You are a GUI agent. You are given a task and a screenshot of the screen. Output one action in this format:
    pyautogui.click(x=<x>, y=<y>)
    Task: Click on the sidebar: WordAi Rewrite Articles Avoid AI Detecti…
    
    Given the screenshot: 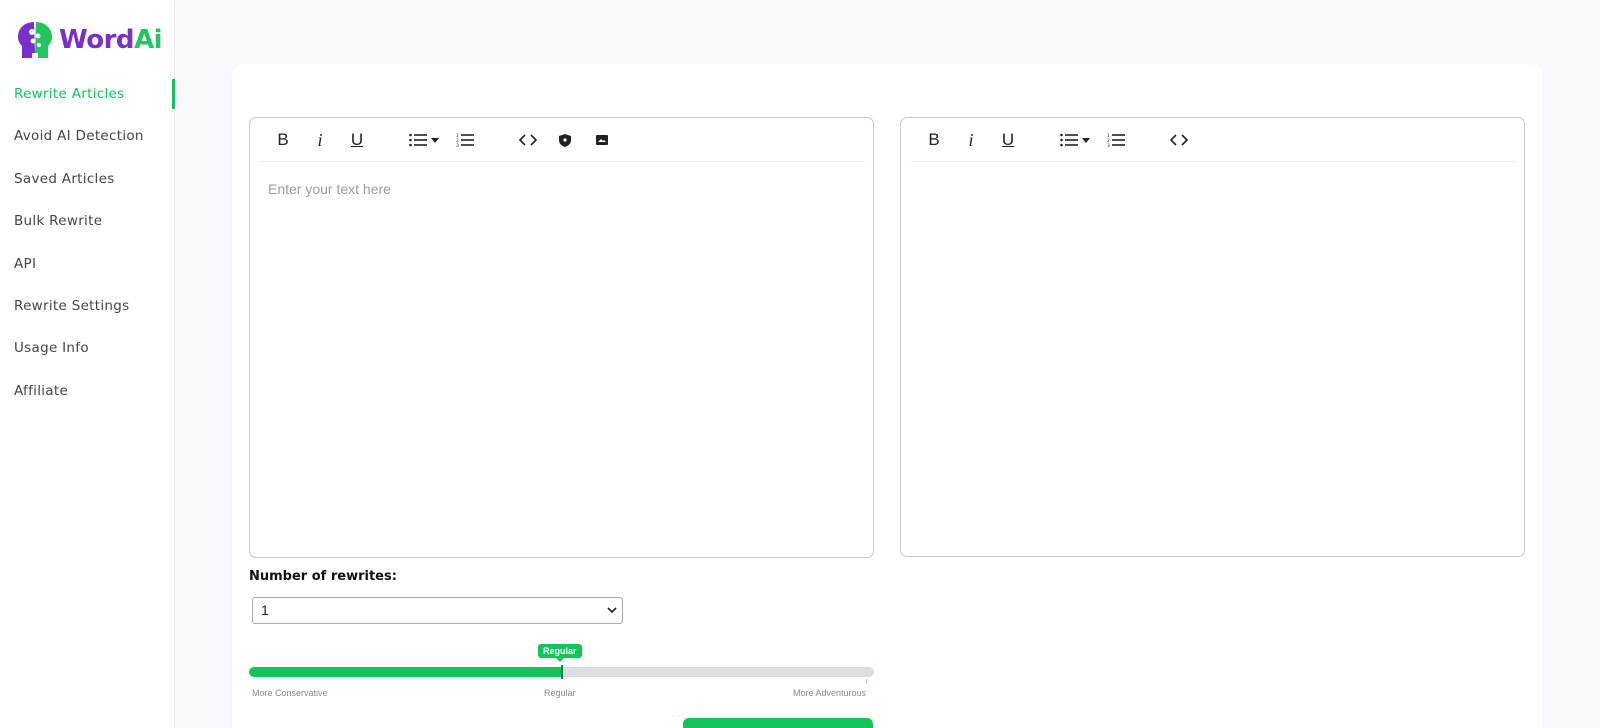 What is the action you would take?
    pyautogui.click(x=87, y=364)
    